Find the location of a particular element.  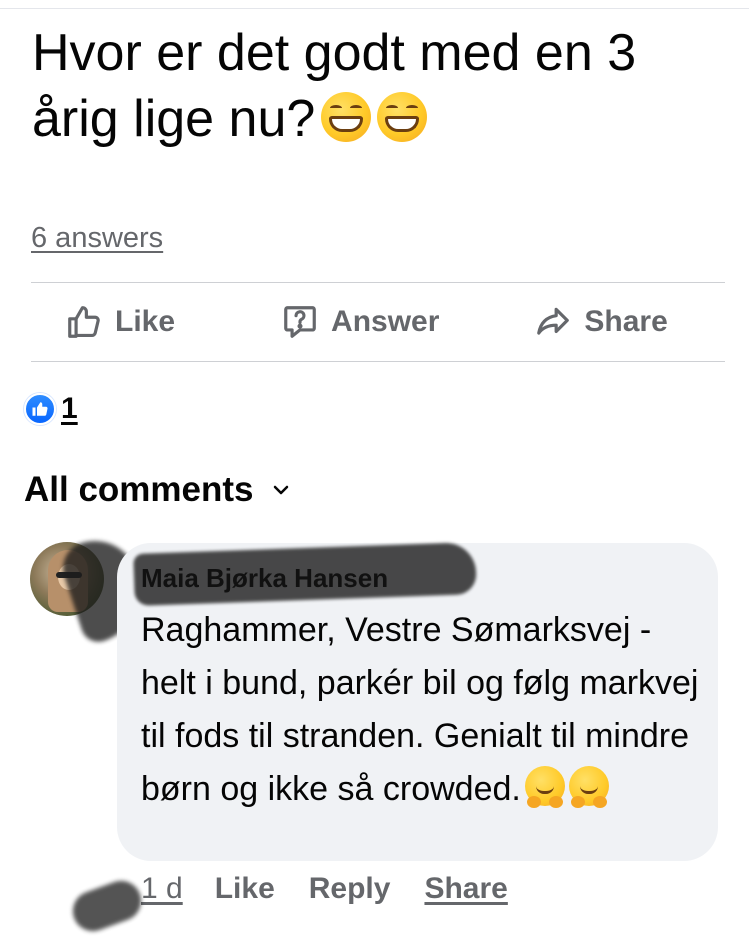

post-text: Hvor er det godt med en 3 årig lige nu? is located at coordinates (377, 86).